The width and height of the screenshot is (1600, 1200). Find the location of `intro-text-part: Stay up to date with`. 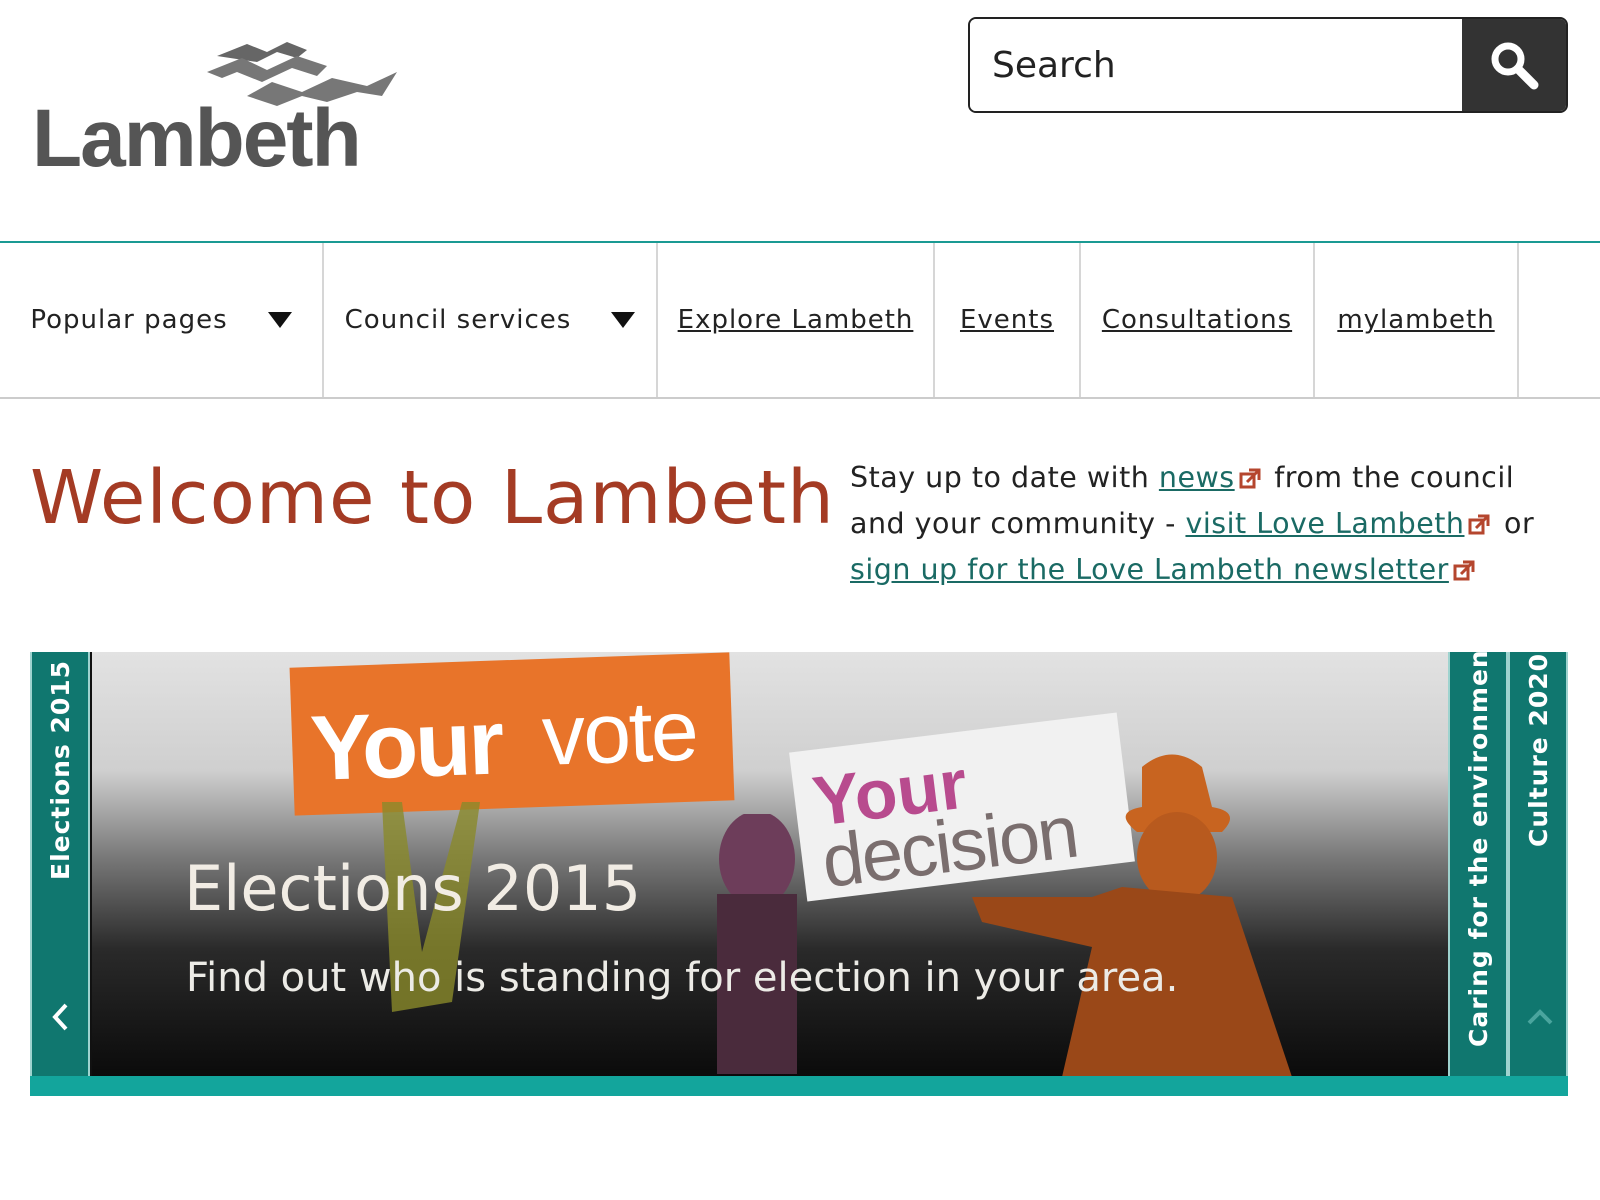

intro-text-part: Stay up to date with is located at coordinates (1004, 477).